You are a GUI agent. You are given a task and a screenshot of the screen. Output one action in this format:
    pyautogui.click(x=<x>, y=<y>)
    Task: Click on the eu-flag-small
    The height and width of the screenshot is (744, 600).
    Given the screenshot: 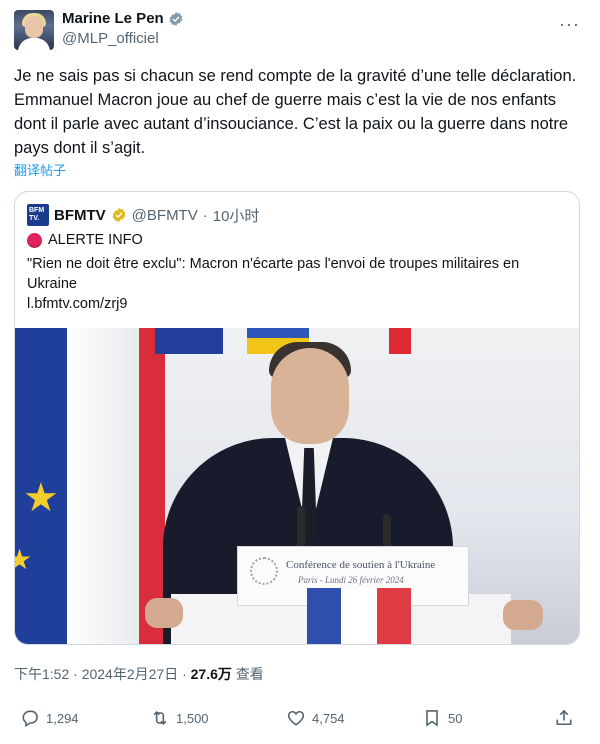 What is the action you would take?
    pyautogui.click(x=189, y=341)
    